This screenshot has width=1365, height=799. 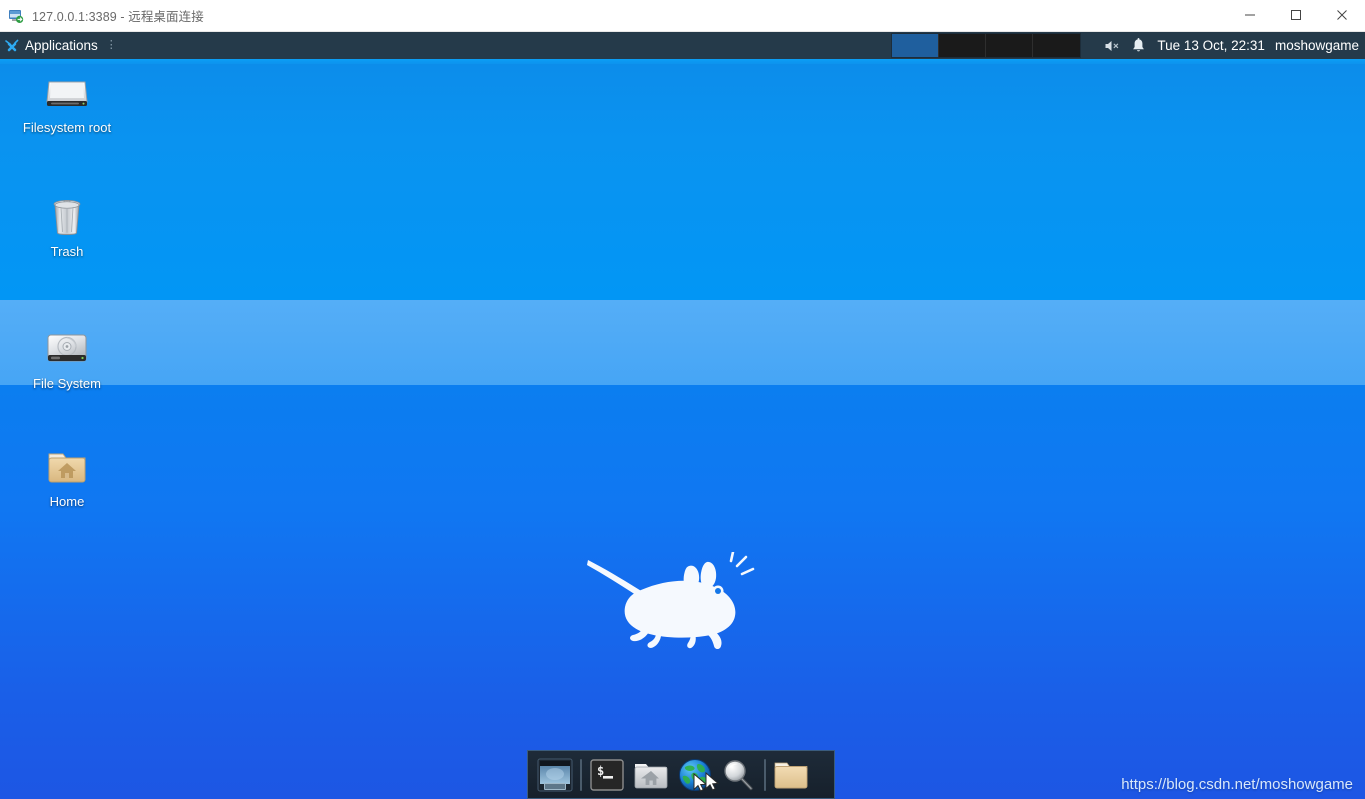 What do you see at coordinates (118, 17) in the screenshot?
I see `window-title: 127.0.0.1:3389 - 远程桌面连接` at bounding box center [118, 17].